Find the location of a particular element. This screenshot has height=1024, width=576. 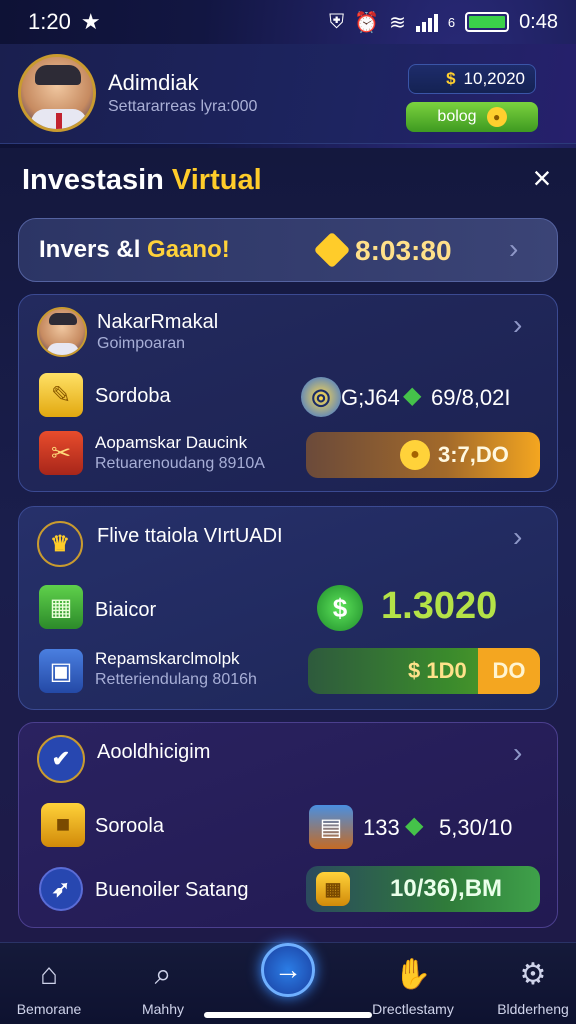

wallet-icon: ▤ is located at coordinates (331, 827).